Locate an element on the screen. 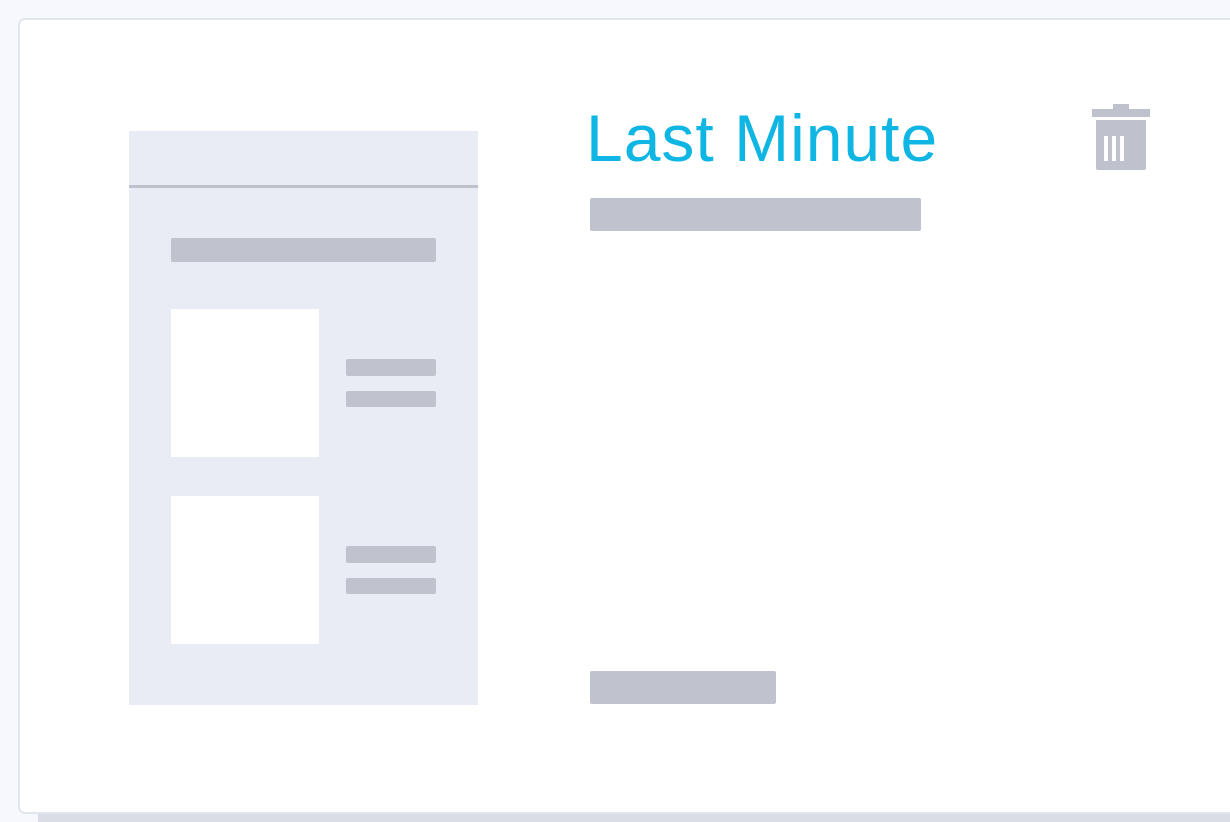  delete-button is located at coordinates (1121, 139).